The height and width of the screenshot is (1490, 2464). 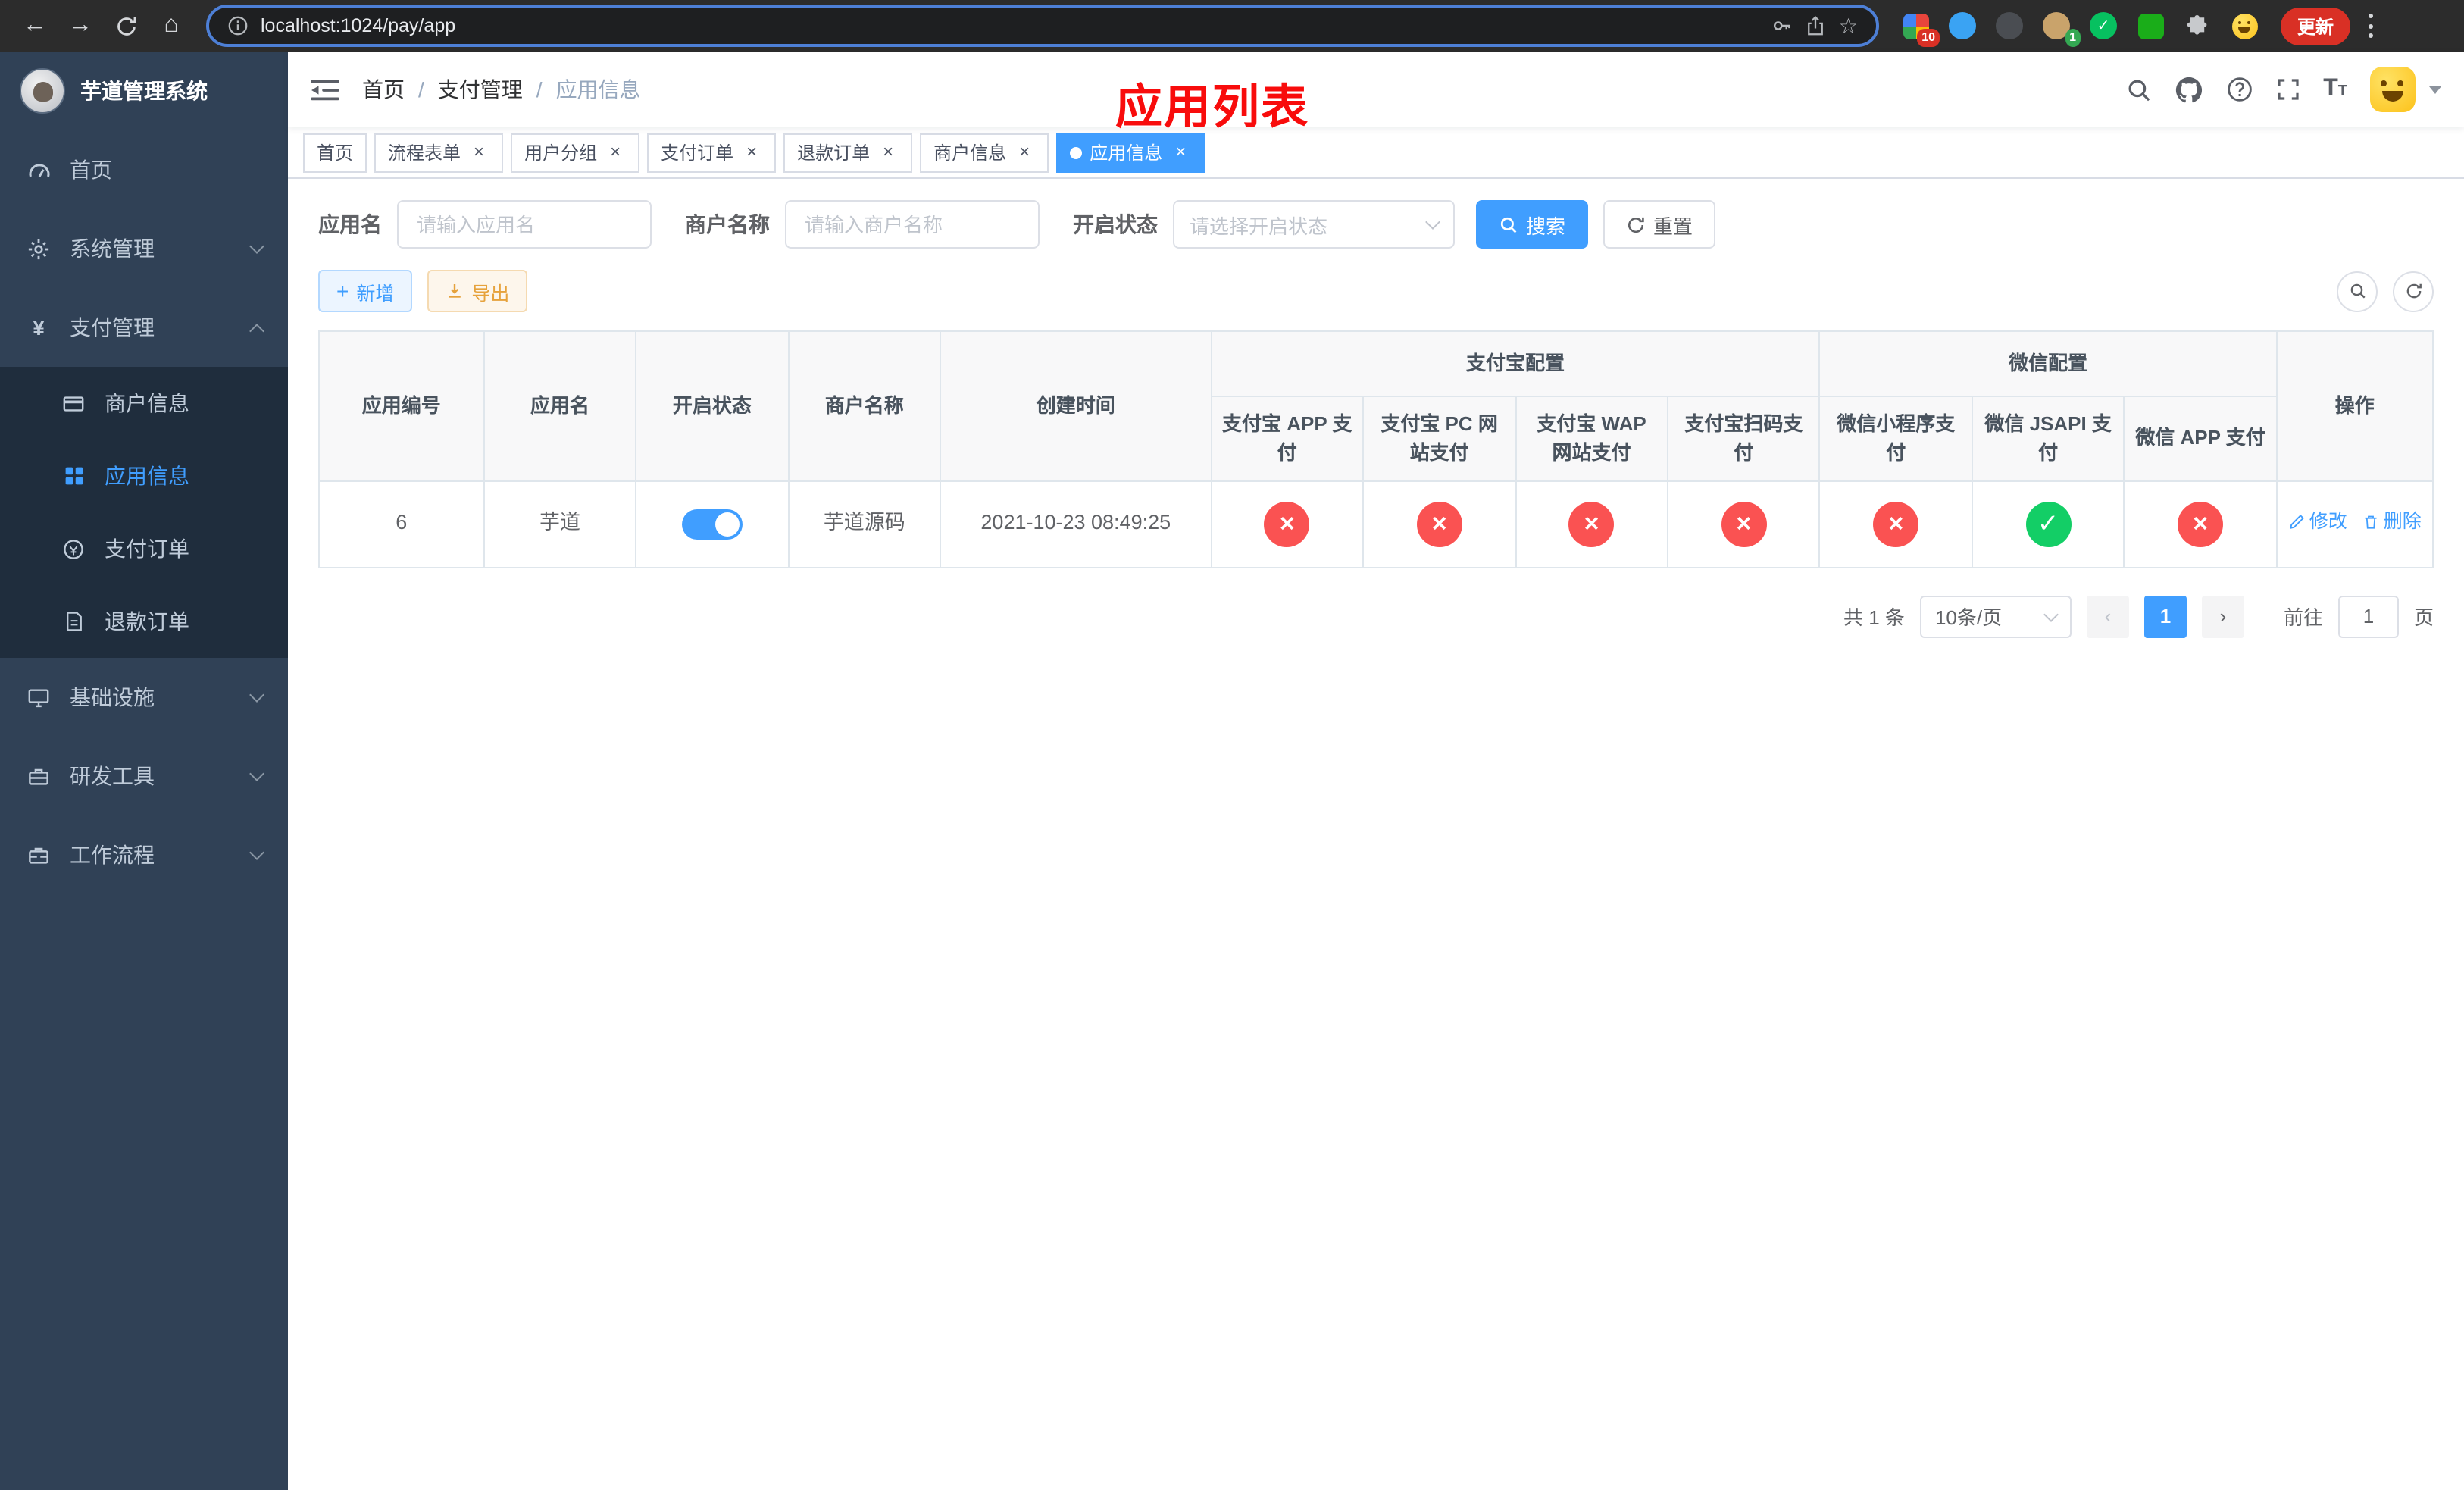 I want to click on dashboard-icon, so click(x=39, y=170).